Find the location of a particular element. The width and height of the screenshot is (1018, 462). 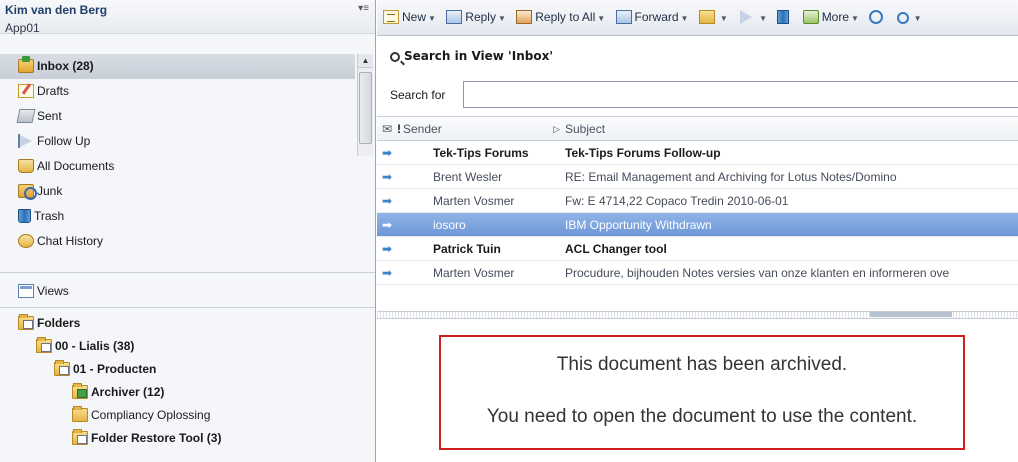

search-panel-title: Search in View 'Inbox' is located at coordinates (471, 56).